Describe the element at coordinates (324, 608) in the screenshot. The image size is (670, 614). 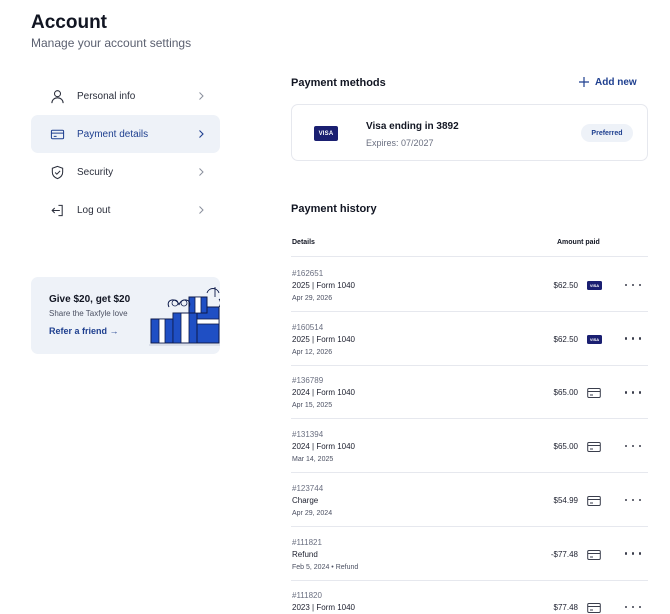
I see `payment-description: 2023 | Form 1040` at that location.